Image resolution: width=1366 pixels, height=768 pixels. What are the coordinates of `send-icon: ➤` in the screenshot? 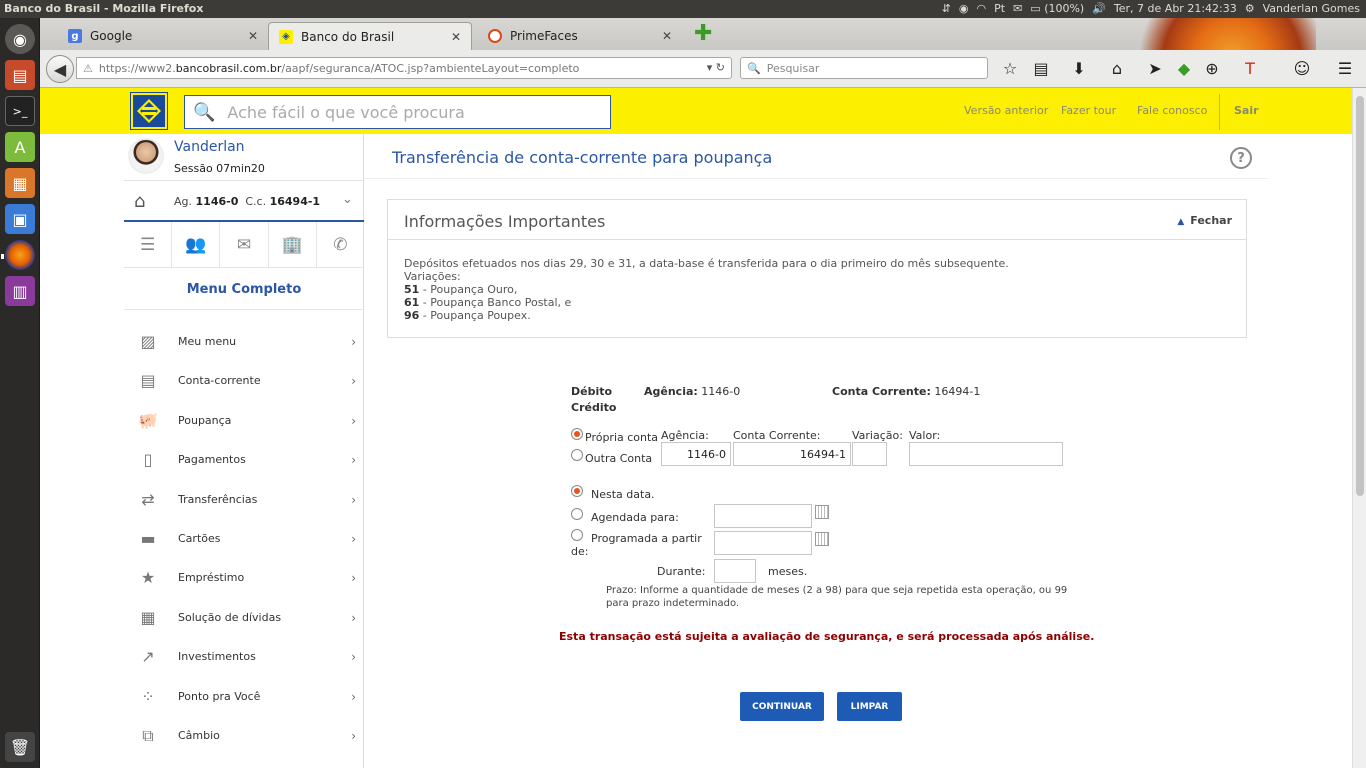 It's located at (1155, 68).